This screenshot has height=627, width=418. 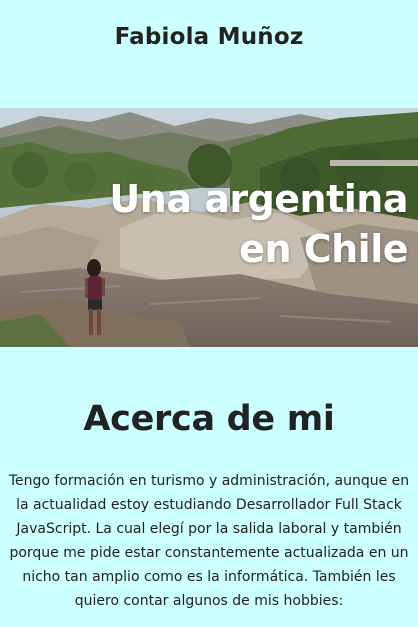 I want to click on site-title: Fabiola Muñoz, so click(x=209, y=37).